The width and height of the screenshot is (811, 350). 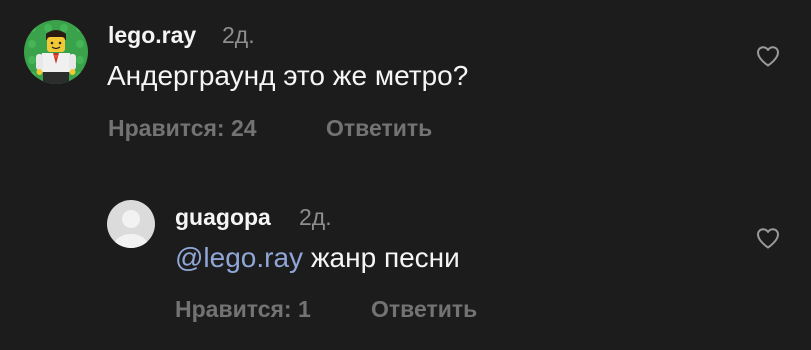 I want to click on comment-username: lego.ray, so click(x=152, y=35).